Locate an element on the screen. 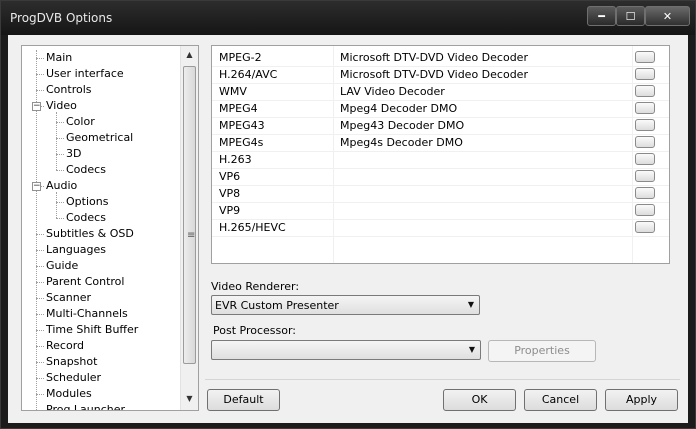  tree-item-scanner: Scanner is located at coordinates (68, 298).